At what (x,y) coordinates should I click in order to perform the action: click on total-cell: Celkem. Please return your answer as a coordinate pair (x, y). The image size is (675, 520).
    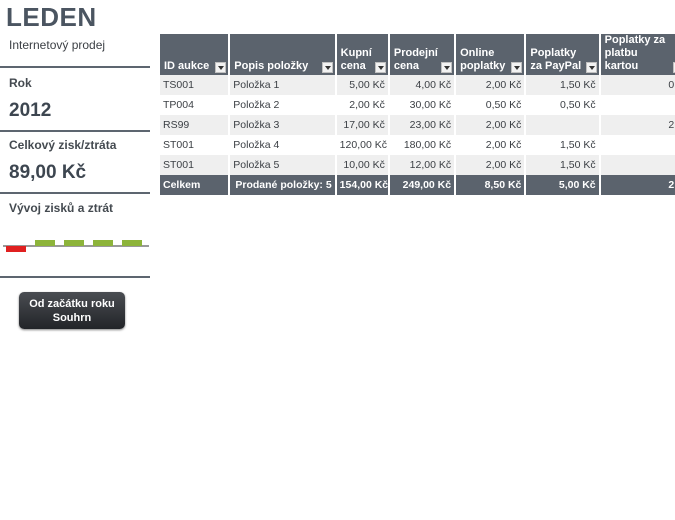
    Looking at the image, I should click on (194, 185).